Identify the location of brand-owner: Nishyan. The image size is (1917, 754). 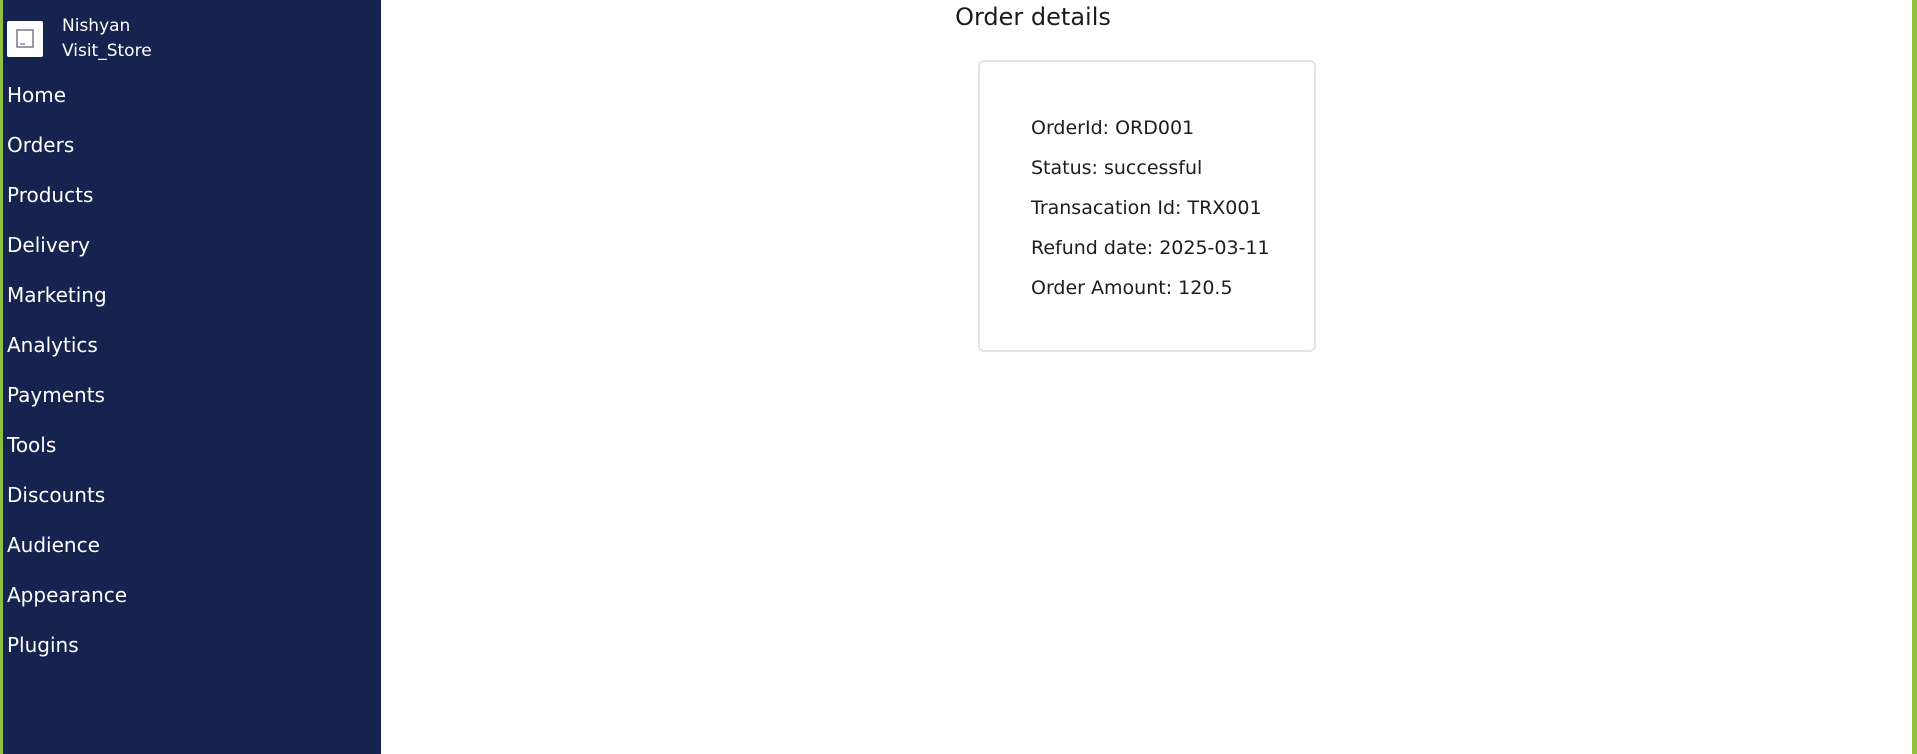
(96, 26).